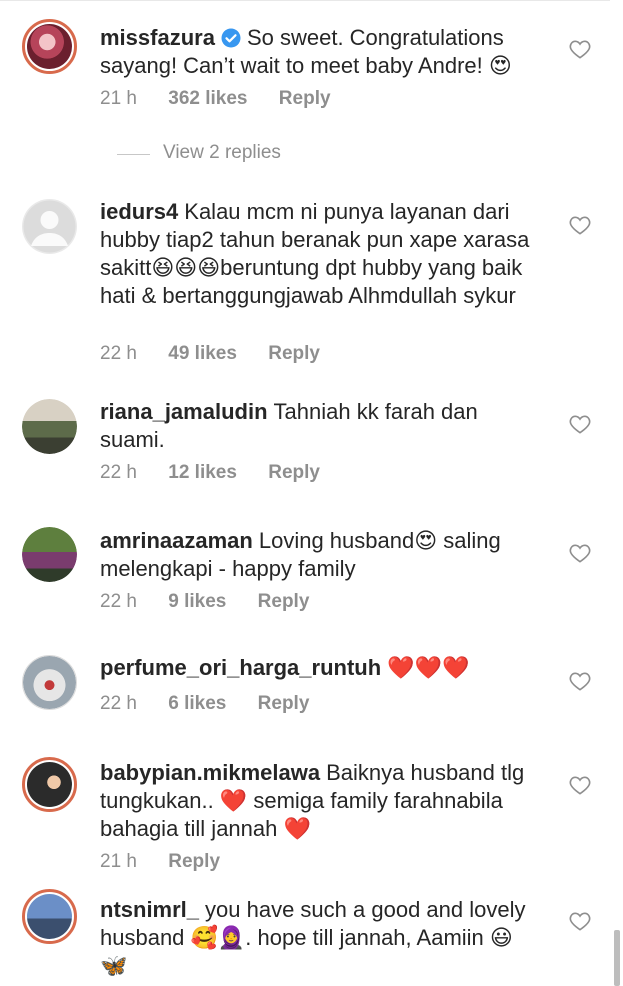 The height and width of the screenshot is (986, 623). I want to click on comment-meta: 22 h 6 likes Reply, so click(217, 704).